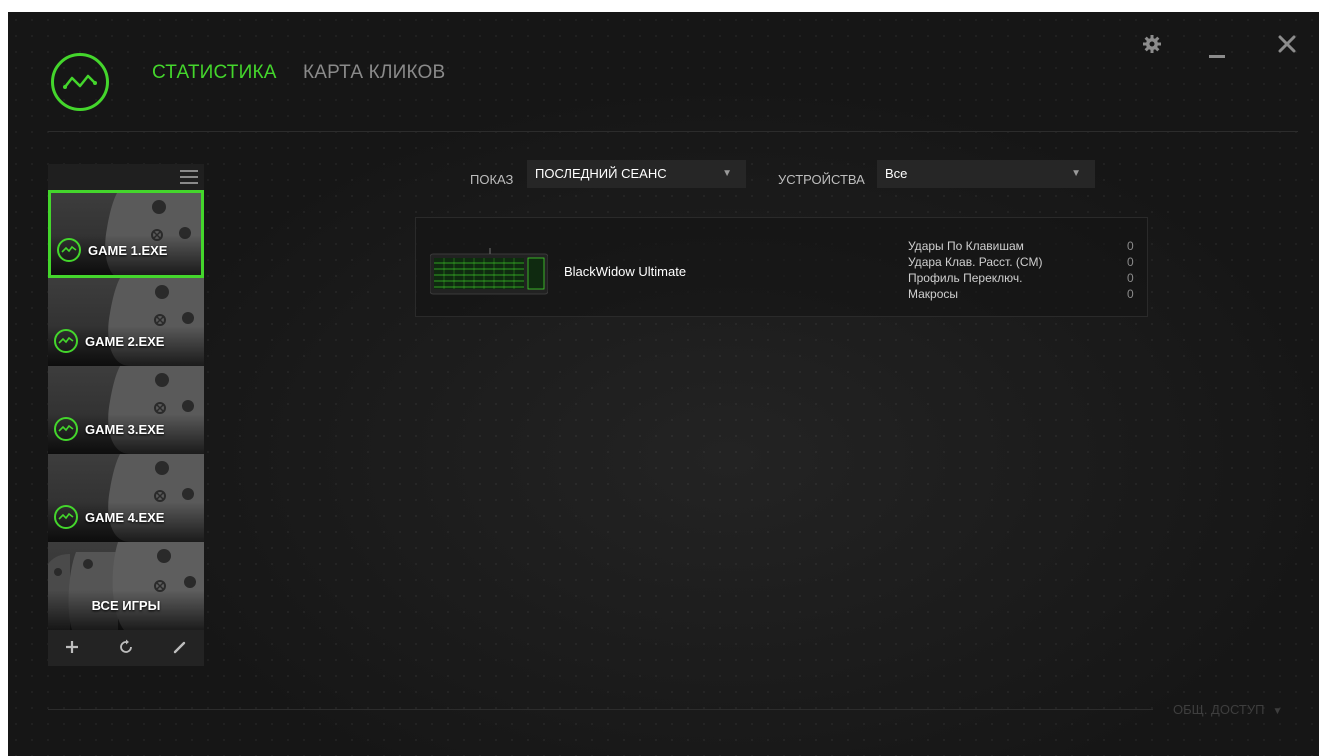  Describe the element at coordinates (125, 517) in the screenshot. I see `game-label: GAME 4.EXE` at that location.